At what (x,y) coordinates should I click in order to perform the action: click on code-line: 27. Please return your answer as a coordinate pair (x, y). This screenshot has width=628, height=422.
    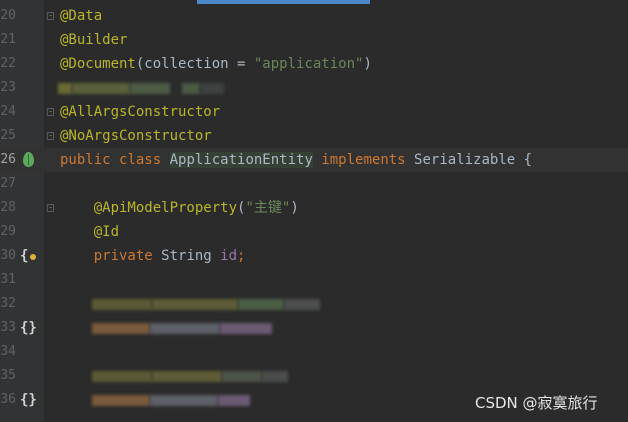
    Looking at the image, I should click on (314, 184).